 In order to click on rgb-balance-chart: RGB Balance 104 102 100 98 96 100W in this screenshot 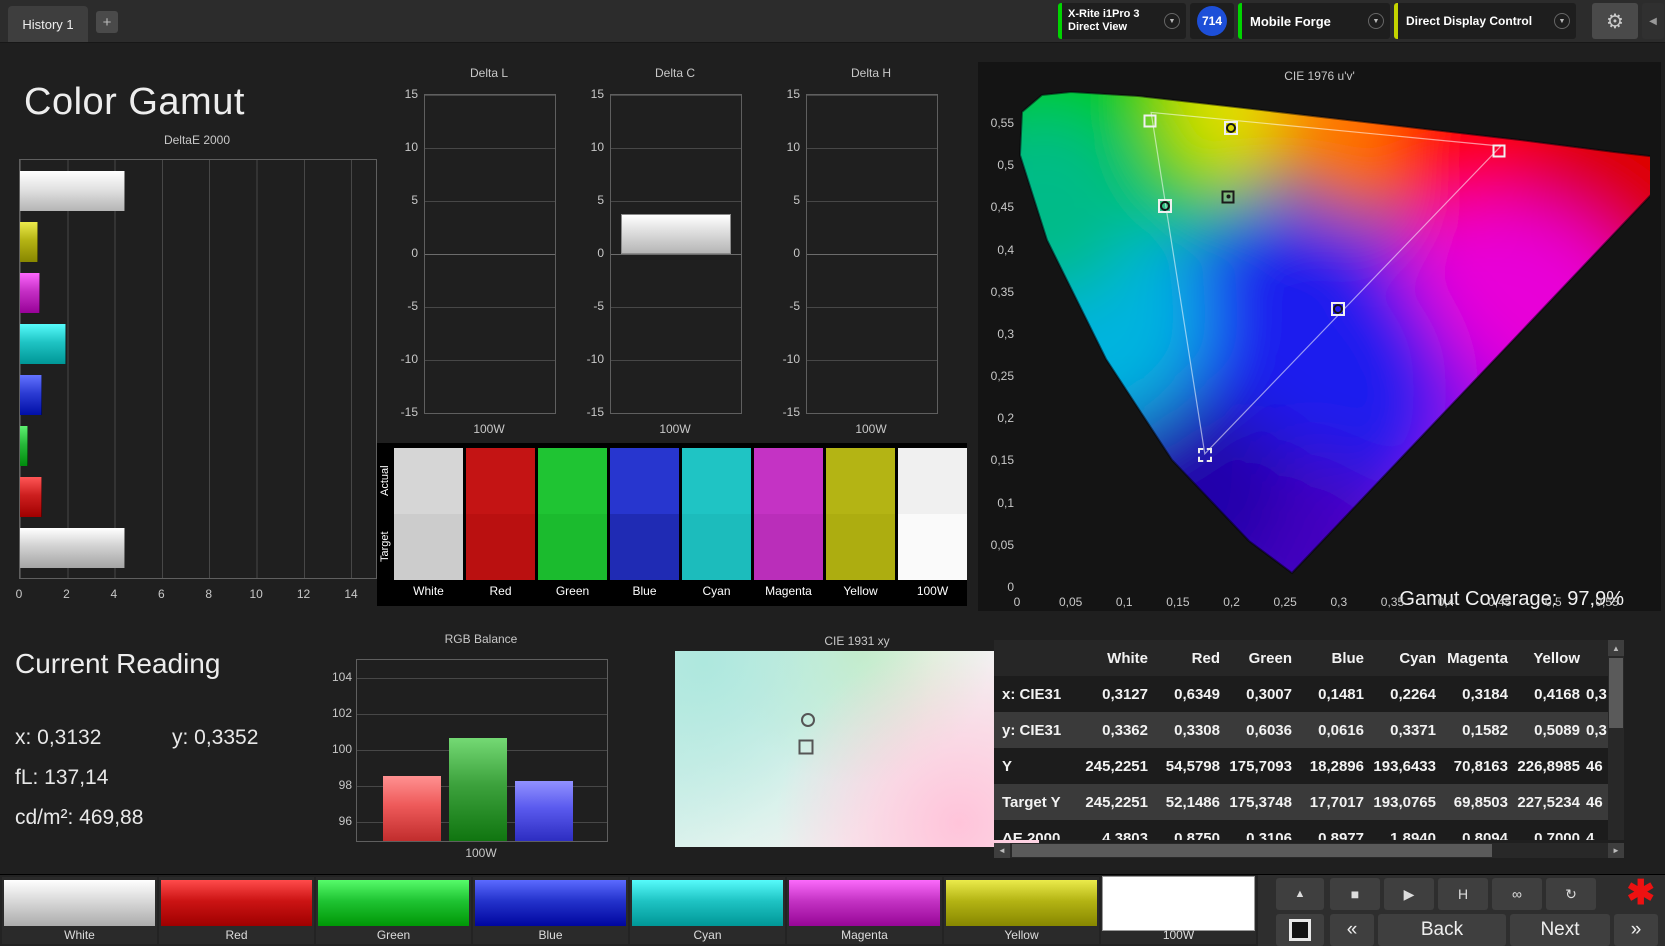, I will do `click(476, 748)`.